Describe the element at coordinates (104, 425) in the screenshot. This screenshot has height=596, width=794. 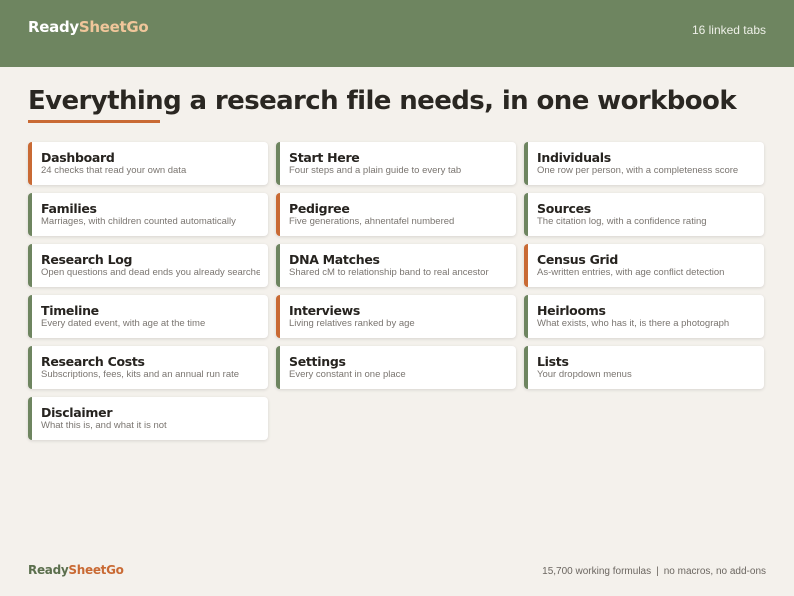
I see `tab-card-description: What this is, and what it is not` at that location.